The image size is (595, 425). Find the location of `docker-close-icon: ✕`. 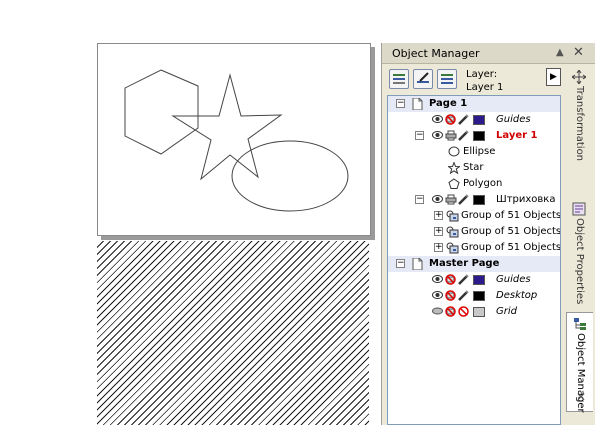

docker-close-icon: ✕ is located at coordinates (581, 397).